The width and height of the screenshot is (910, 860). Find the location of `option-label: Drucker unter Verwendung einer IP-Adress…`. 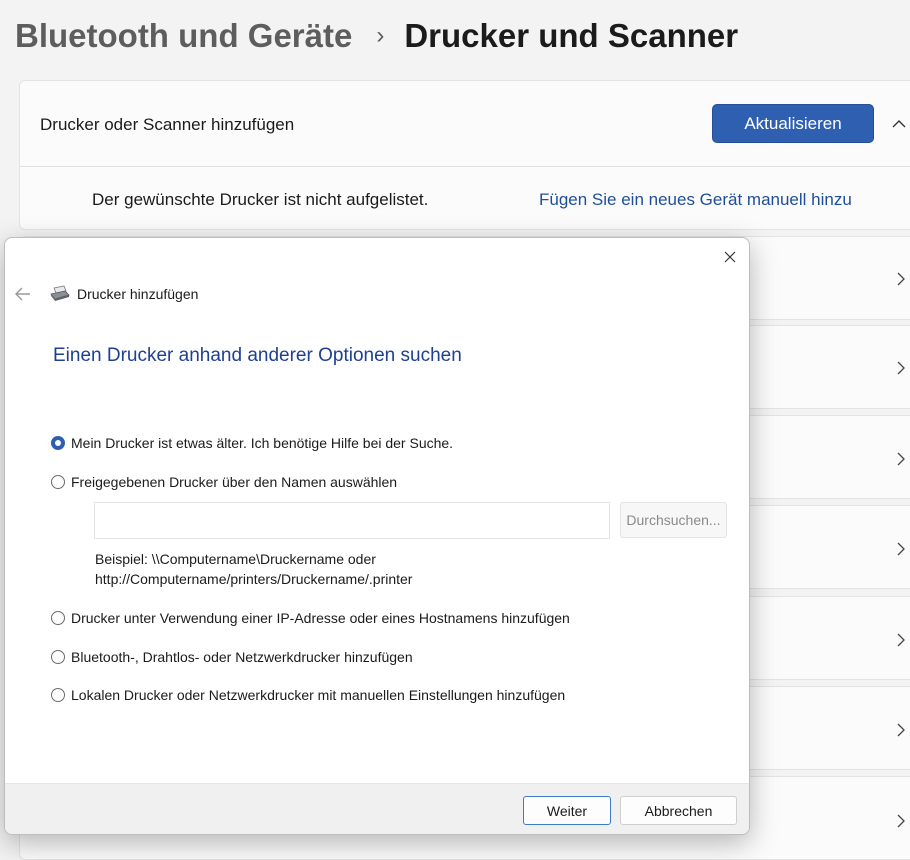

option-label: Drucker unter Verwendung einer IP-Adress… is located at coordinates (320, 618).